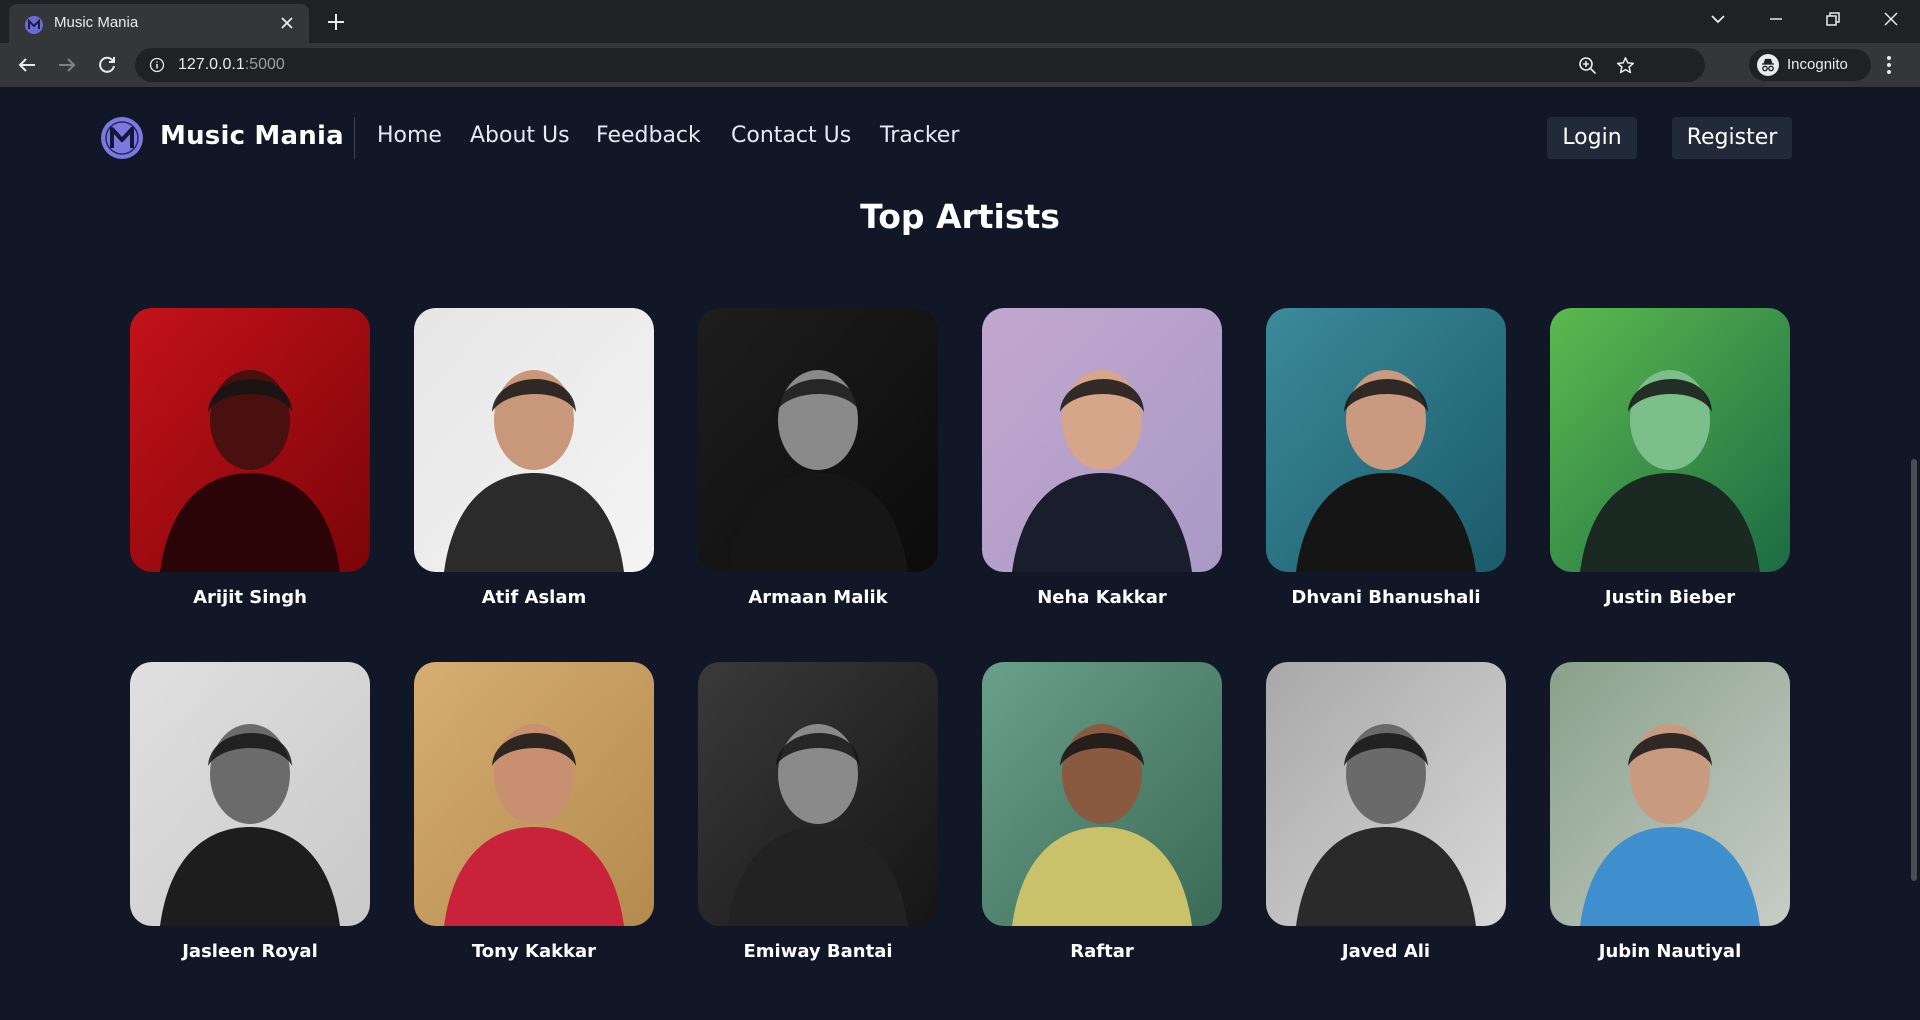  Describe the element at coordinates (1817, 64) in the screenshot. I see `incognito-label: Incognito` at that location.